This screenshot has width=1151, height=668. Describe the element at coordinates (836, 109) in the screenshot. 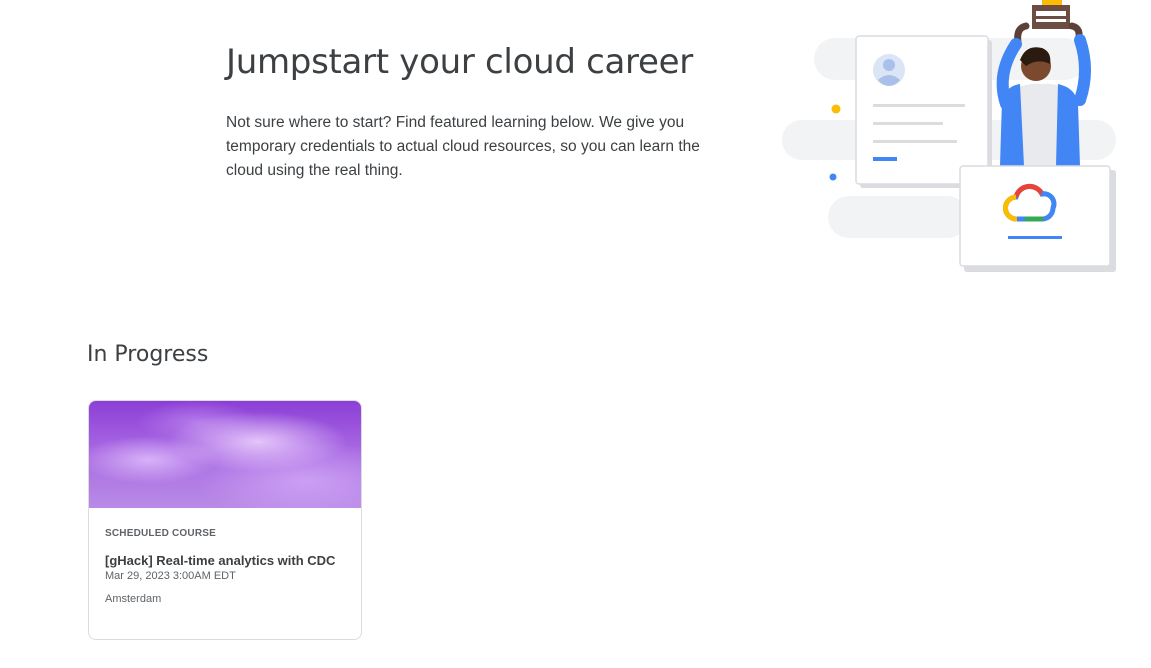

I see `dot-yellow` at that location.